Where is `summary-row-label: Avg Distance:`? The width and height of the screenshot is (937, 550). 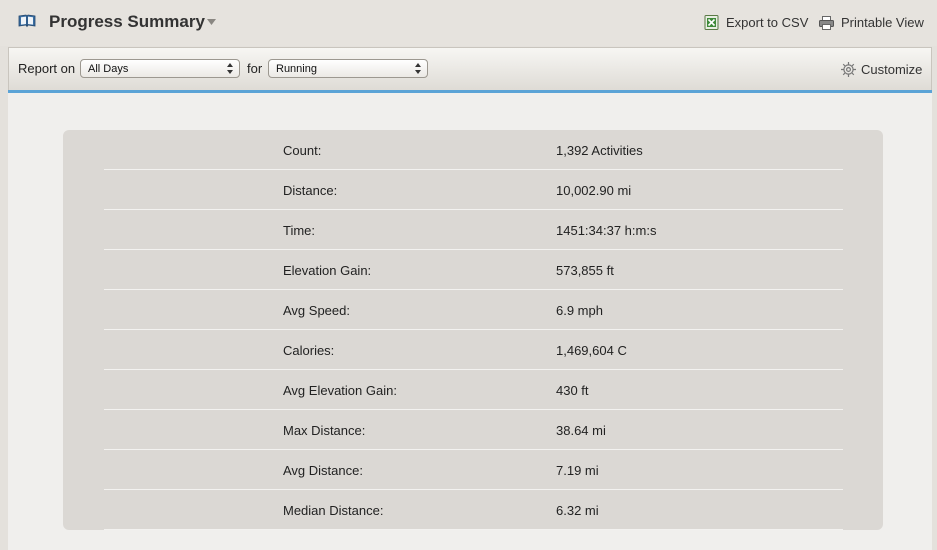 summary-row-label: Avg Distance: is located at coordinates (323, 470).